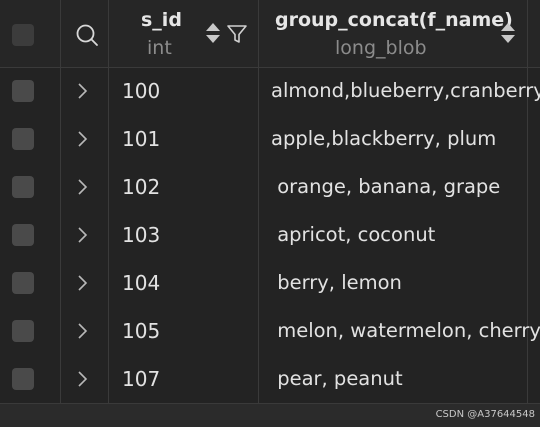 Image resolution: width=540 pixels, height=427 pixels. What do you see at coordinates (141, 139) in the screenshot?
I see `cell-s-id: 101` at bounding box center [141, 139].